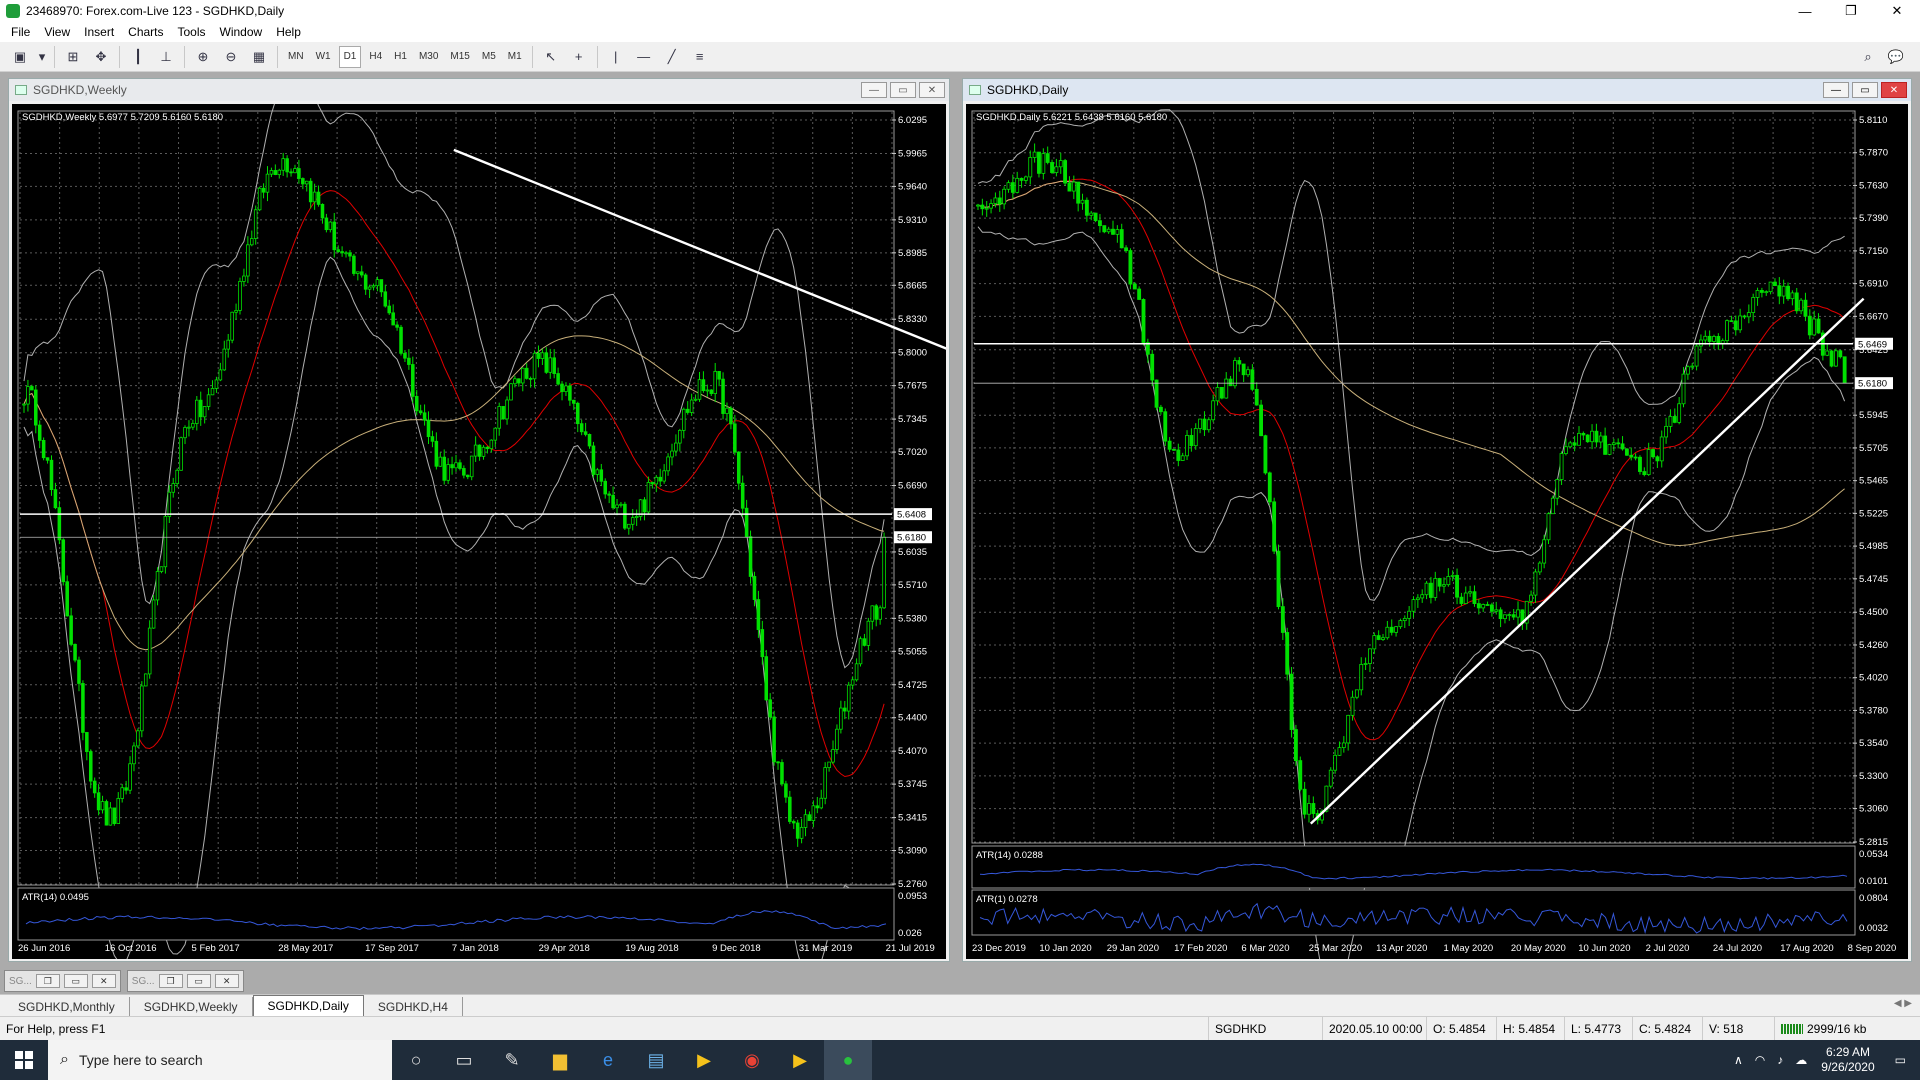 This screenshot has width=1920, height=1080. What do you see at coordinates (1737, 948) in the screenshot?
I see `date-axis-label: 24 Jul 2020` at bounding box center [1737, 948].